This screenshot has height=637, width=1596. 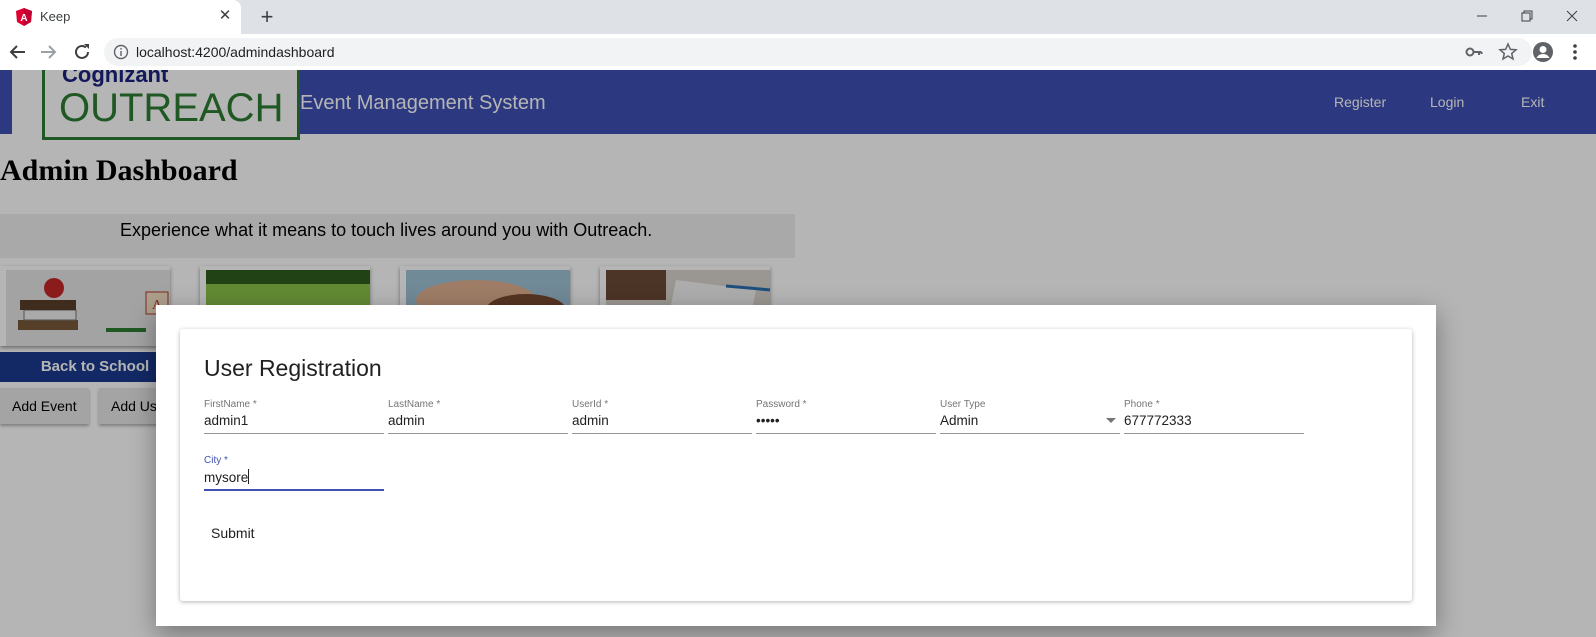 I want to click on last-name-input: admin, so click(x=406, y=420).